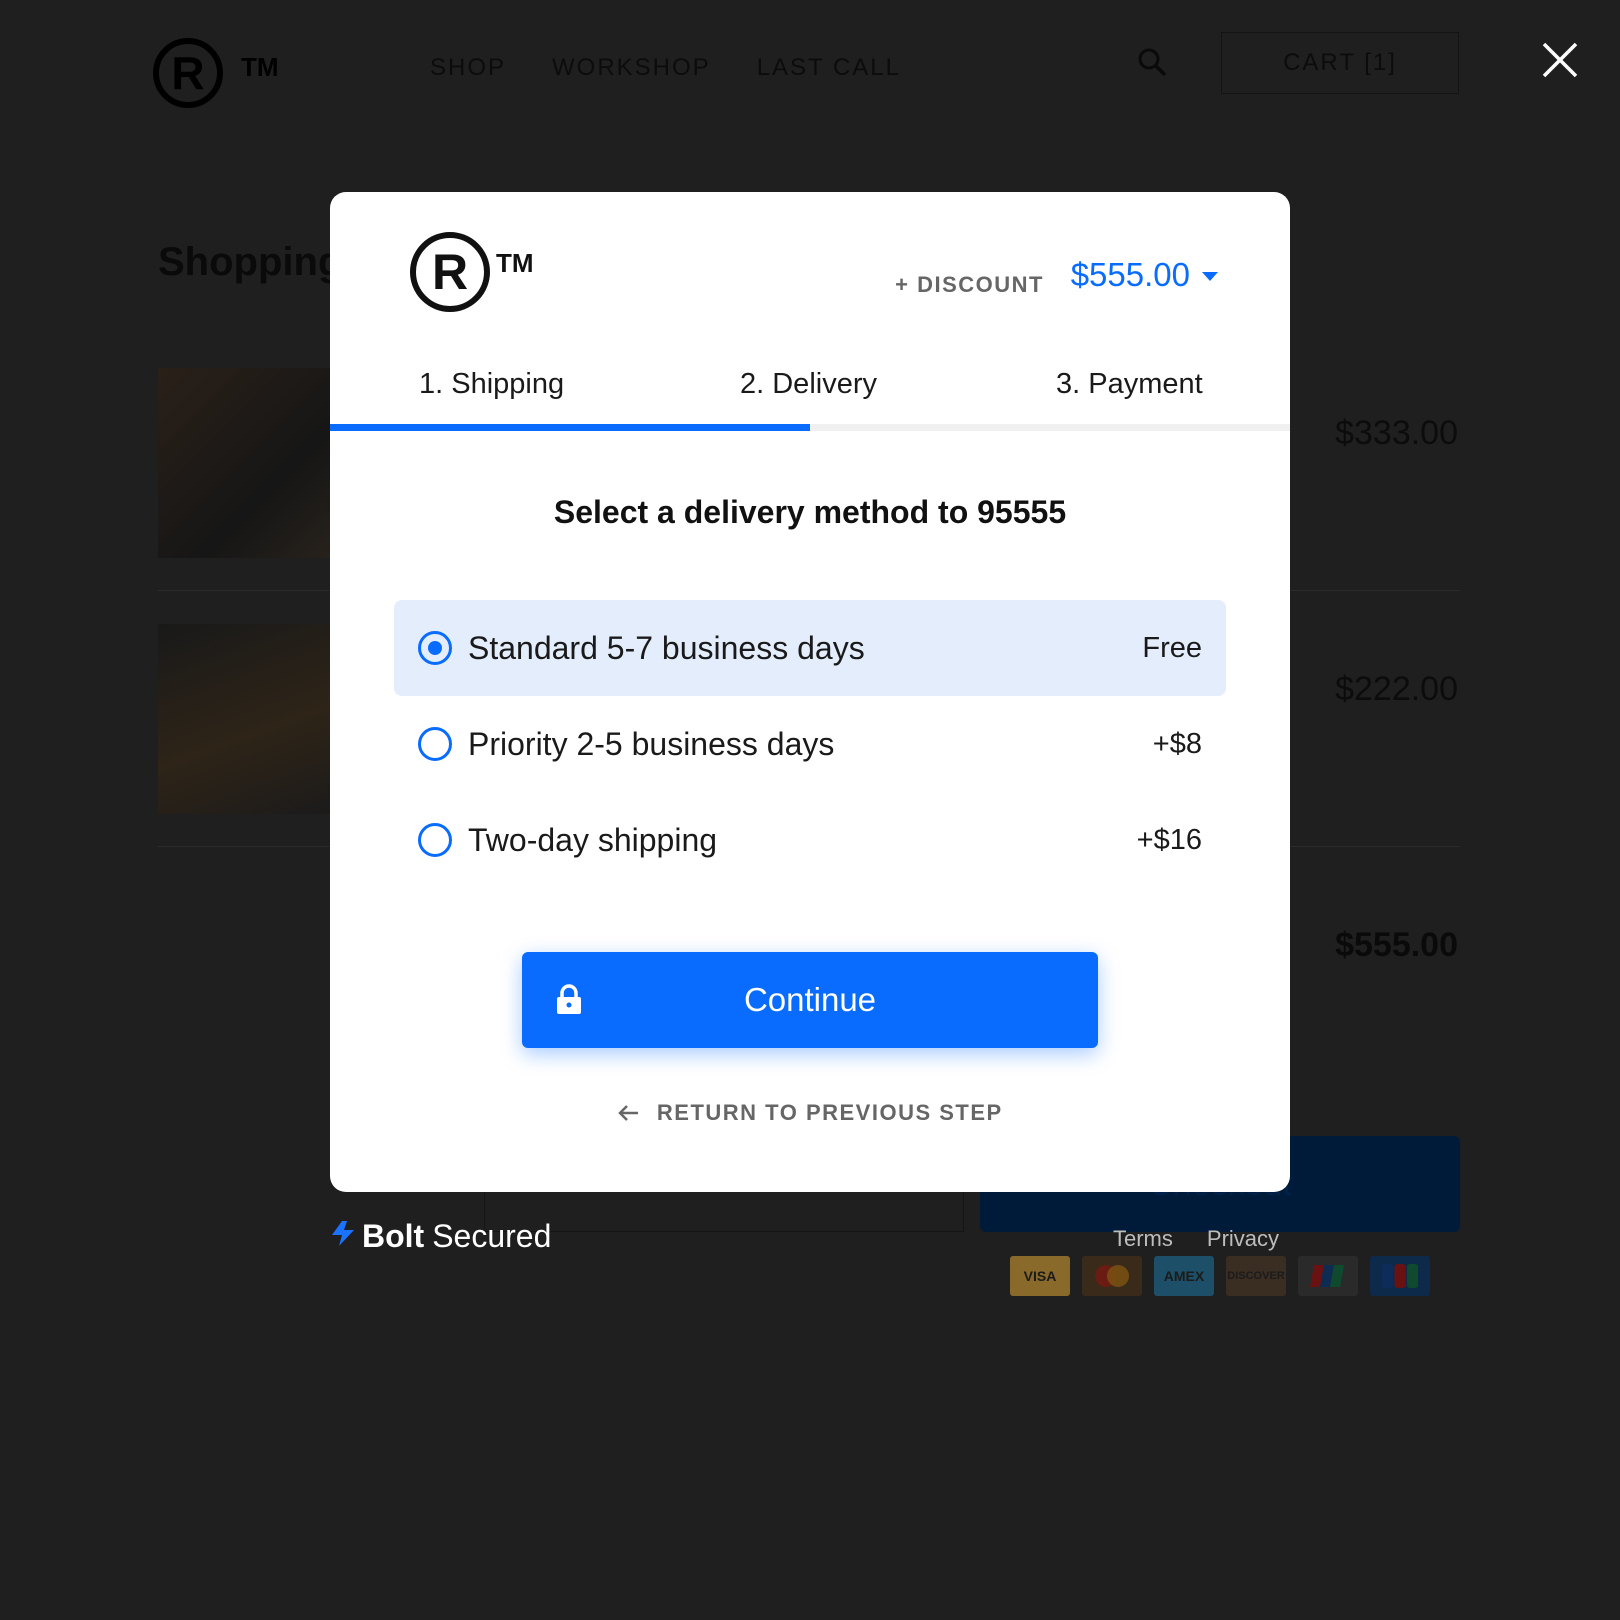 This screenshot has height=1620, width=1620. I want to click on option-price: +$8, so click(1177, 743).